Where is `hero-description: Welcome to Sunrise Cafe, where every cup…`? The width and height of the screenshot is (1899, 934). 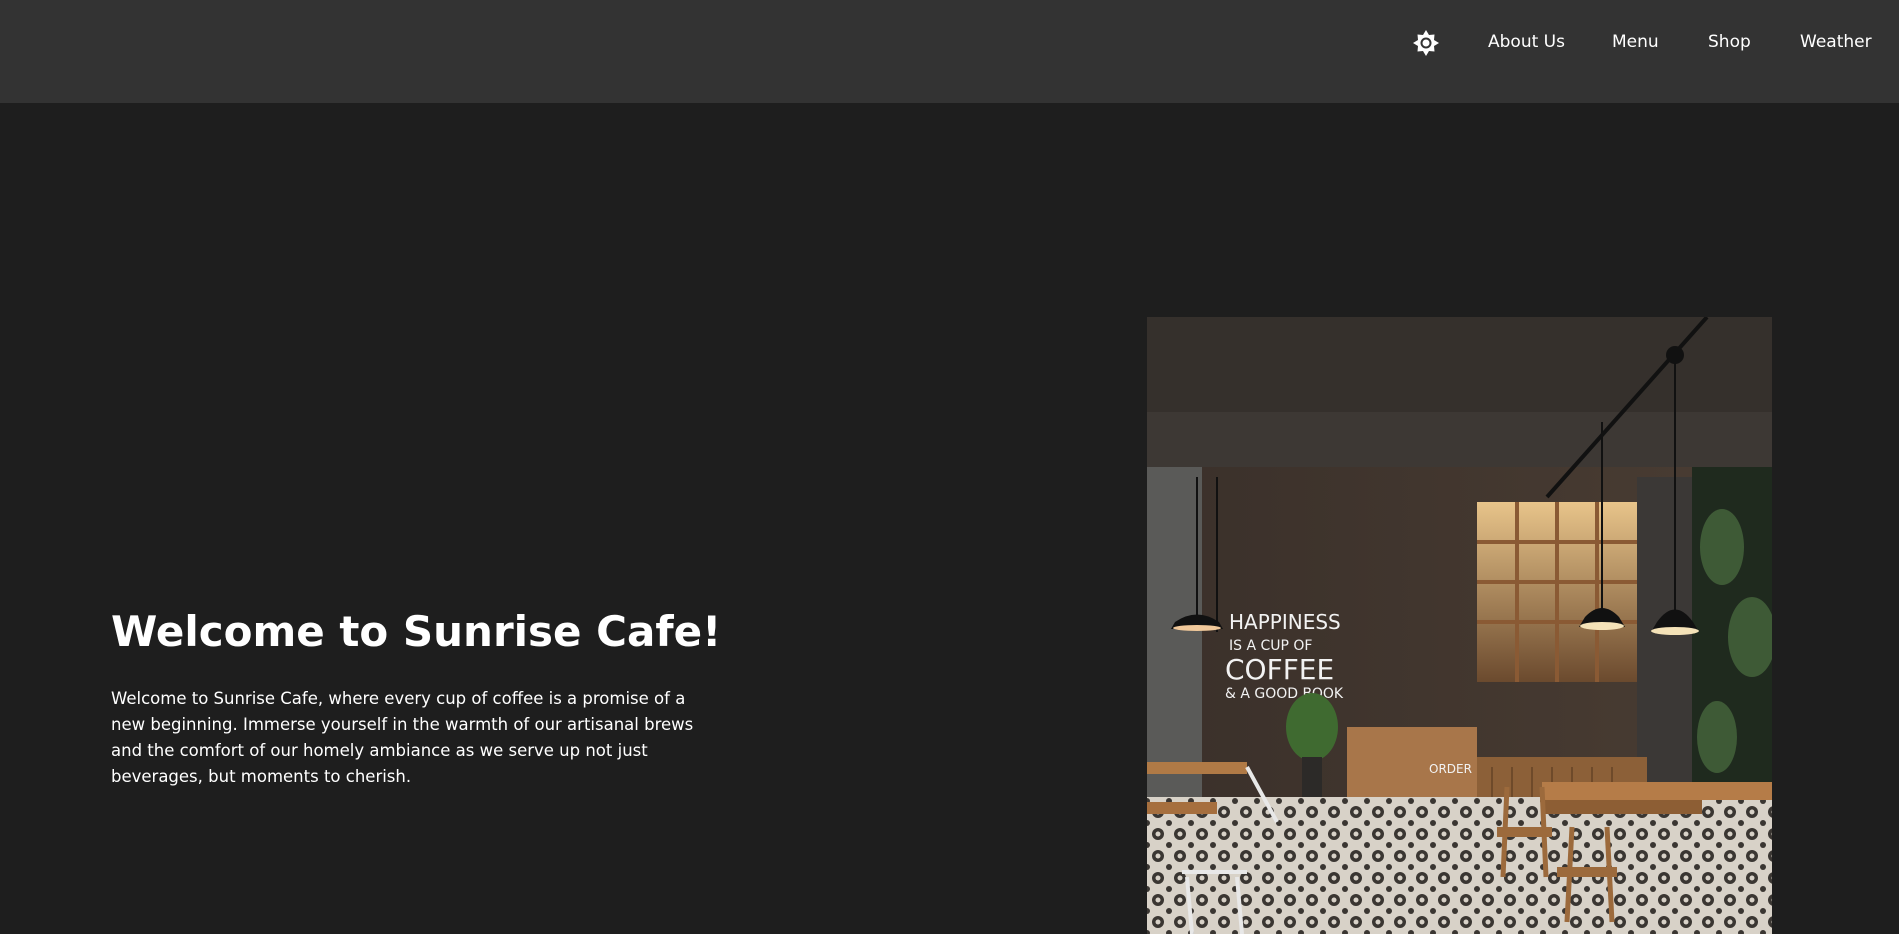 hero-description: Welcome to Sunrise Cafe, where every cup… is located at coordinates (402, 737).